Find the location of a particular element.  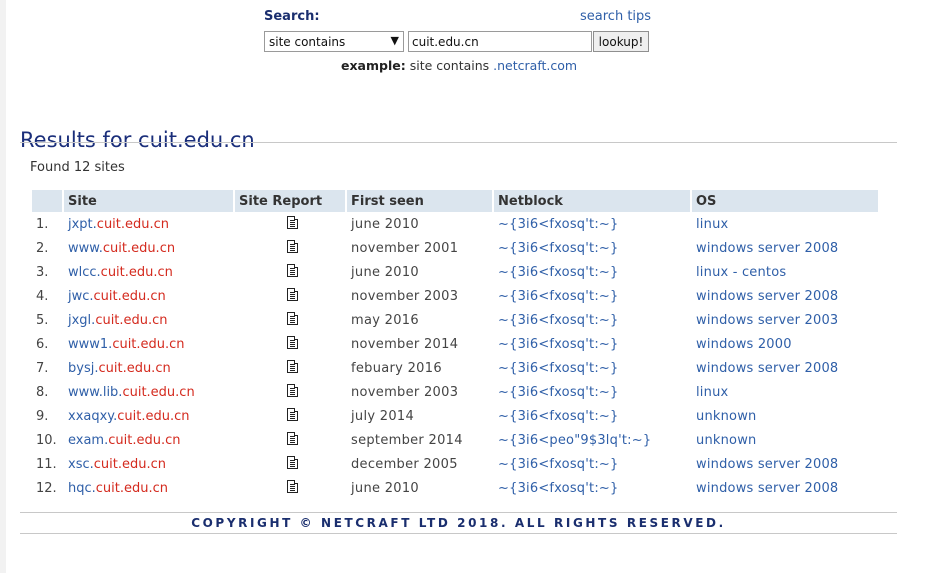

lookup-button: lookup! is located at coordinates (621, 41).